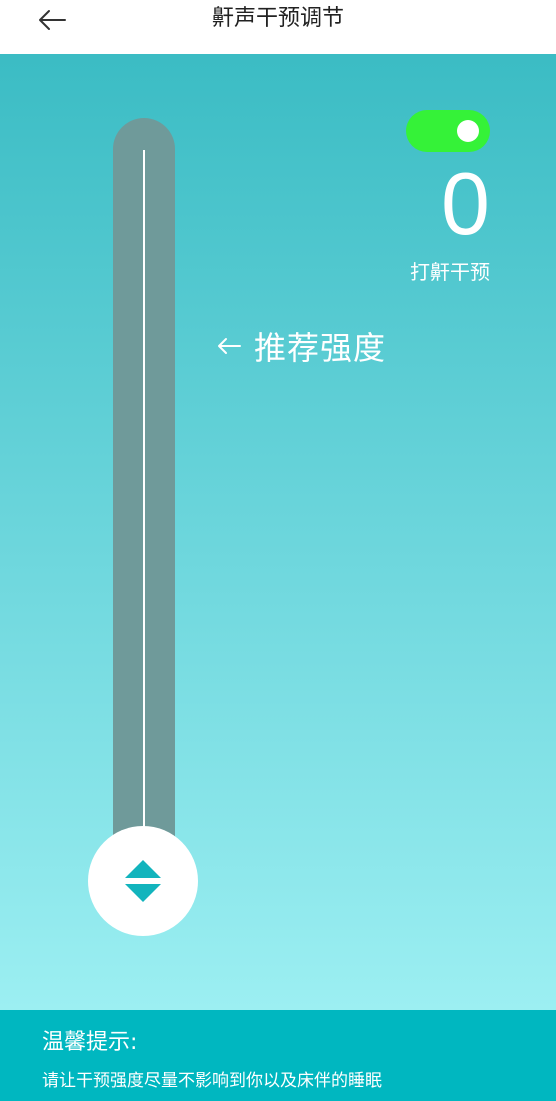  What do you see at coordinates (90, 1042) in the screenshot?
I see `tips-title: 温馨提示:` at bounding box center [90, 1042].